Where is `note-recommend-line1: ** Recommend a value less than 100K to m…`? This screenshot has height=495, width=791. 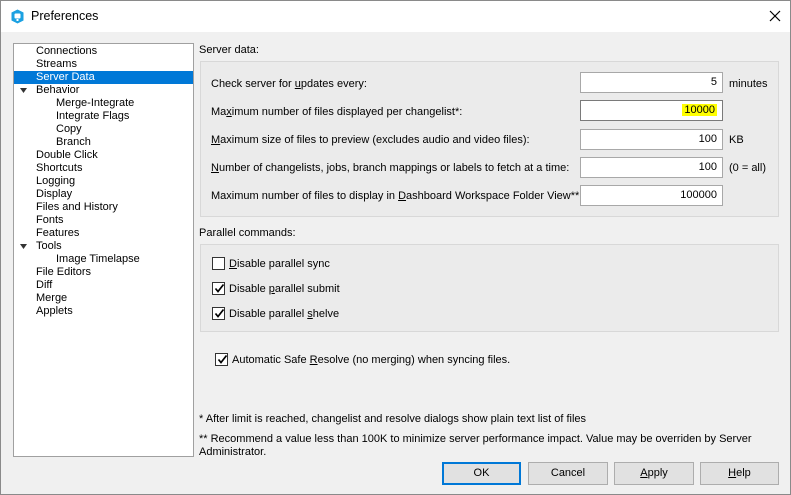 note-recommend-line1: ** Recommend a value less than 100K to m… is located at coordinates (475, 439).